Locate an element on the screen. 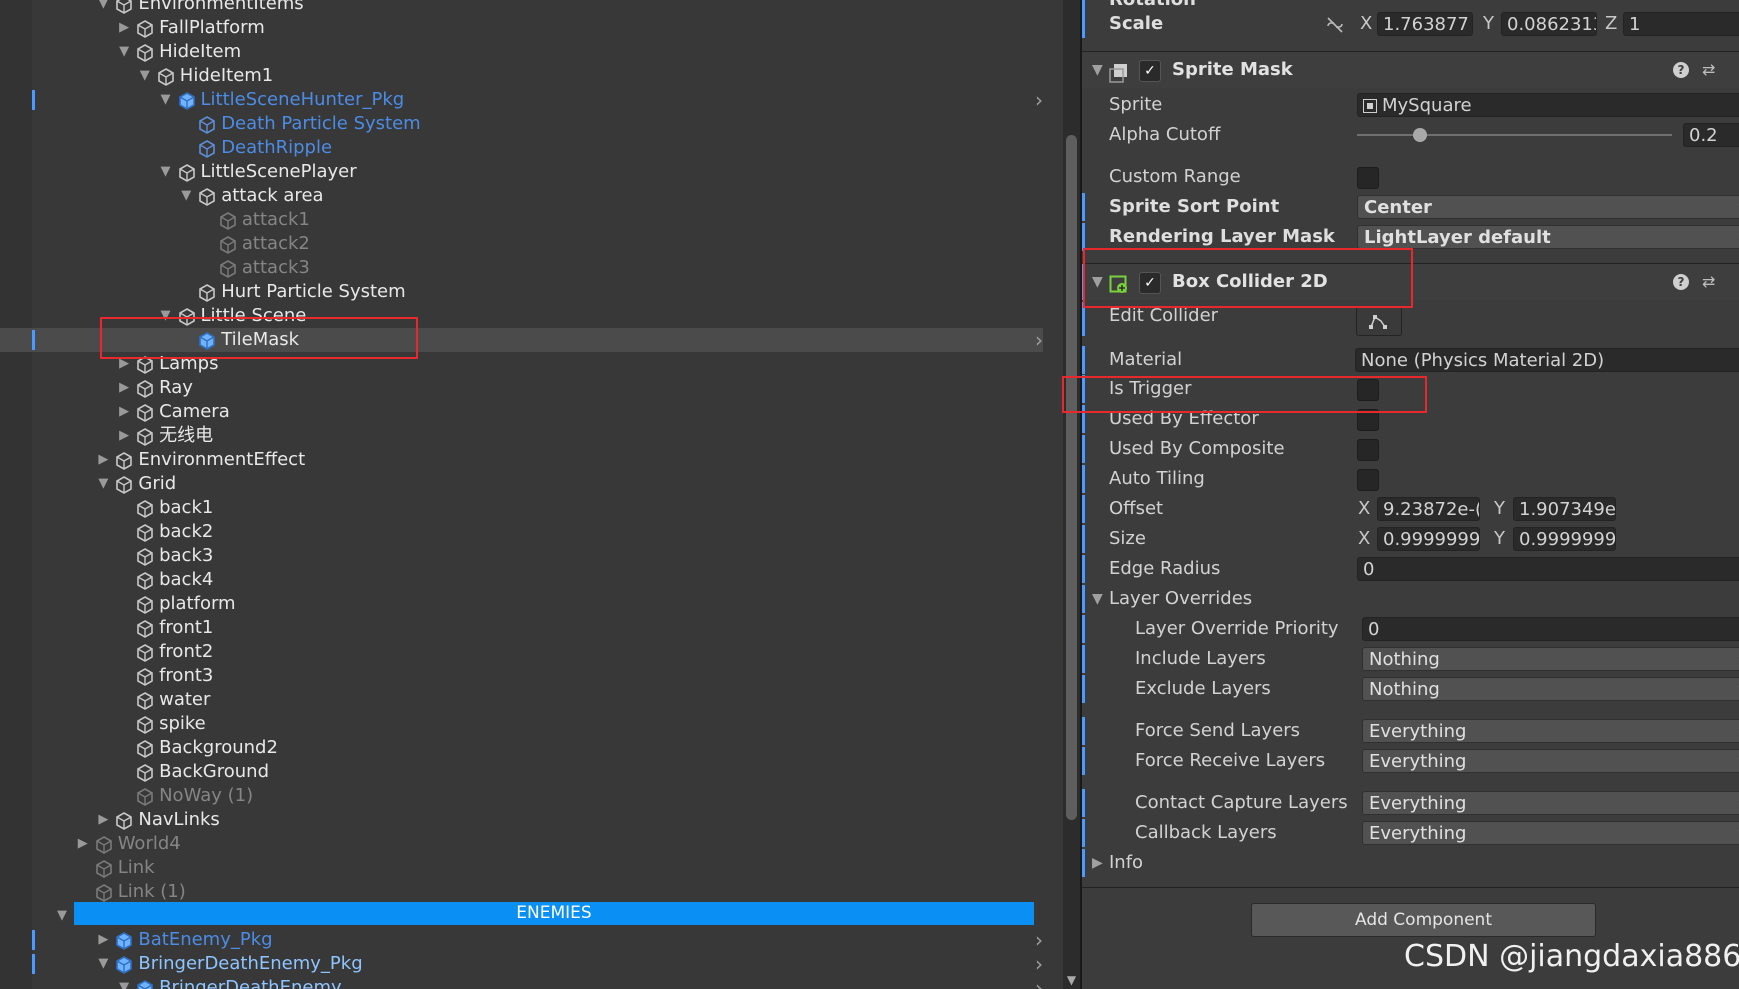  hierarchy-item: BackGround is located at coordinates (521, 772).